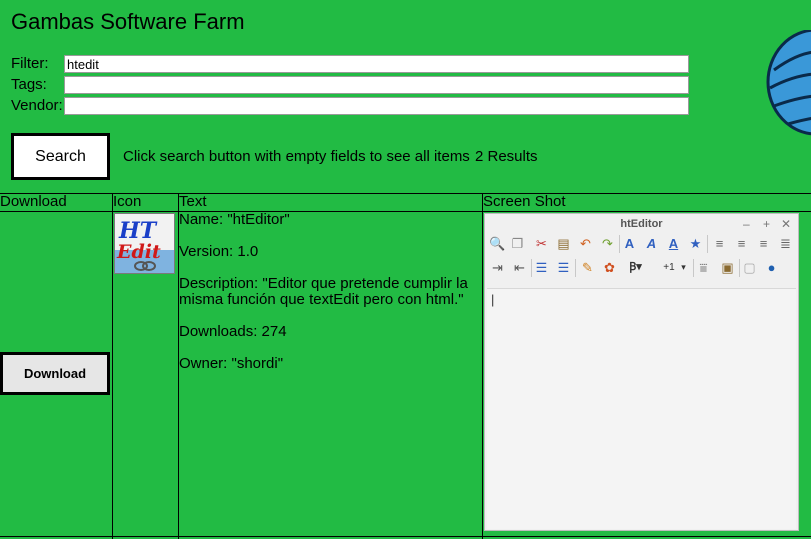  Describe the element at coordinates (497, 243) in the screenshot. I see `search-icon: 🔍` at that location.